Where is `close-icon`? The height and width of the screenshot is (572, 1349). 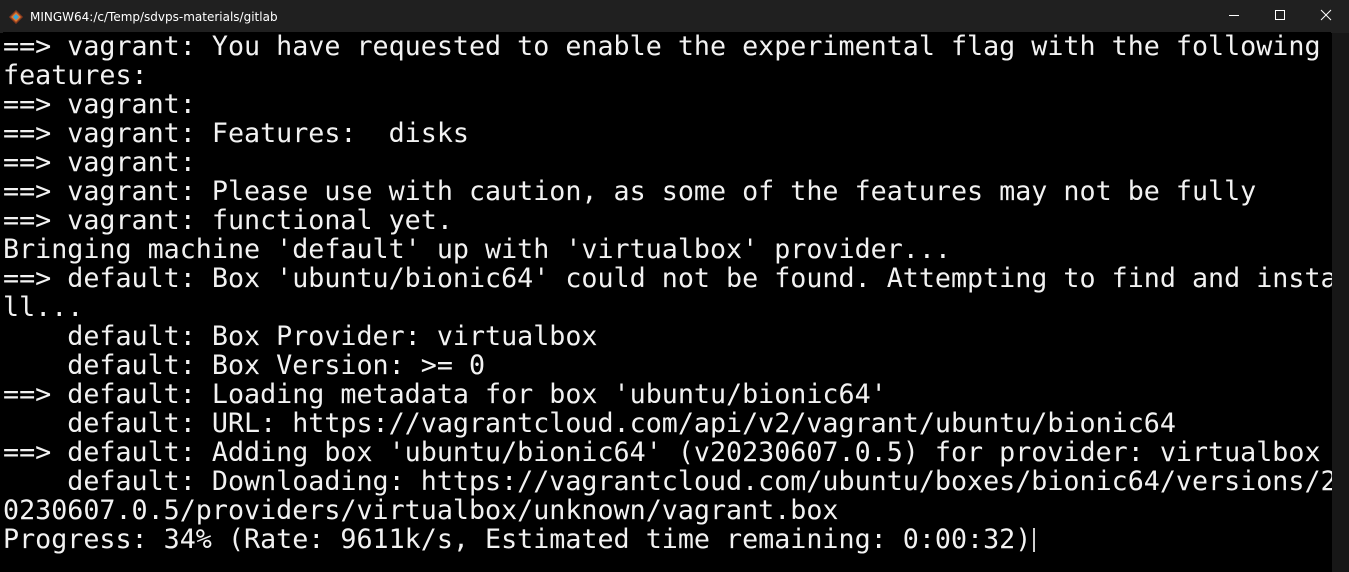 close-icon is located at coordinates (1326, 17).